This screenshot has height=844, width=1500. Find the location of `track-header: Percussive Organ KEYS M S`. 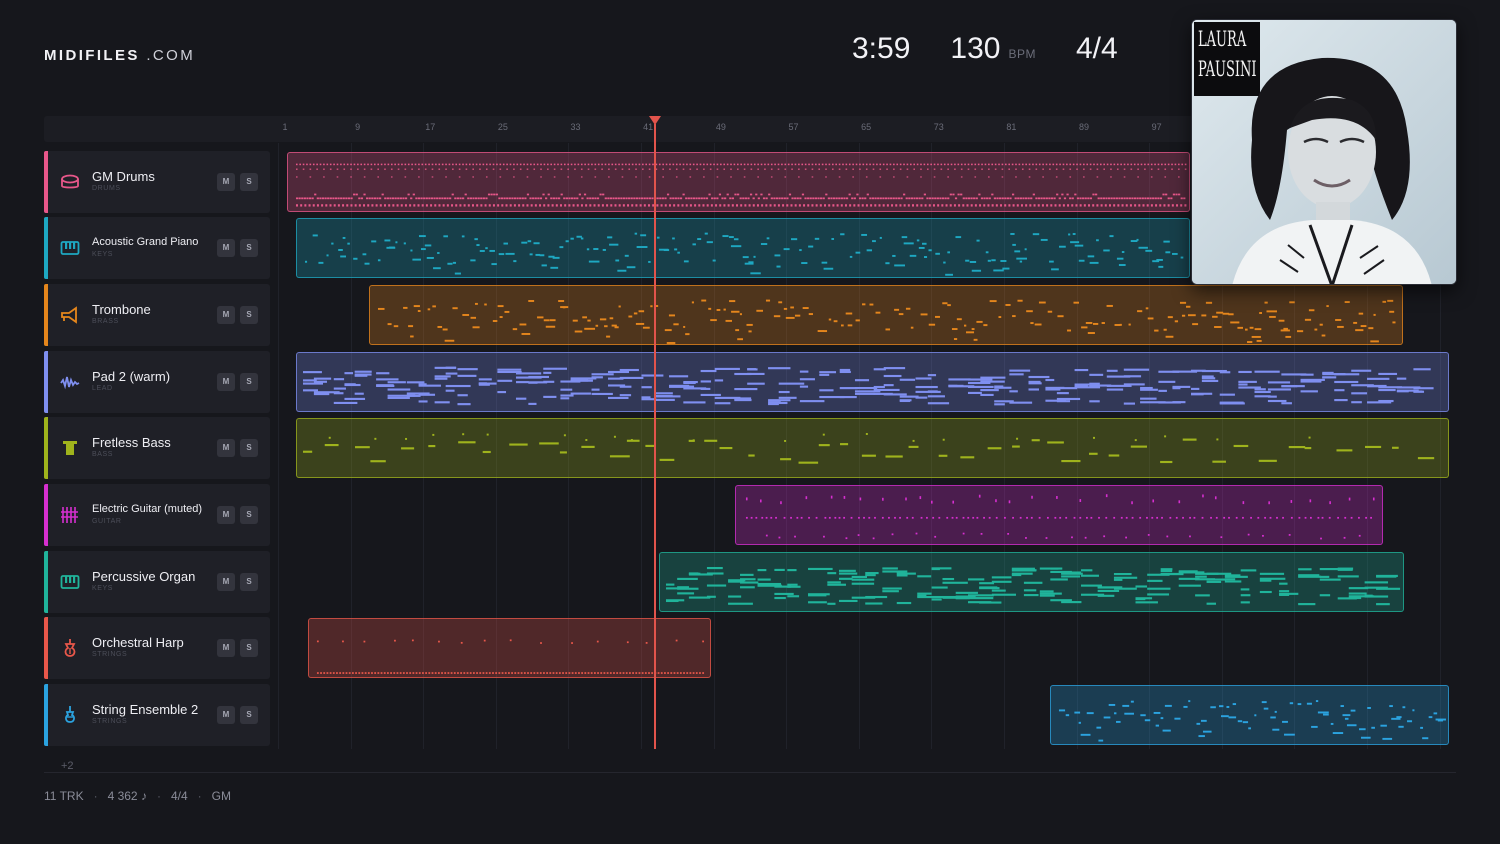

track-header: Percussive Organ KEYS M S is located at coordinates (157, 582).